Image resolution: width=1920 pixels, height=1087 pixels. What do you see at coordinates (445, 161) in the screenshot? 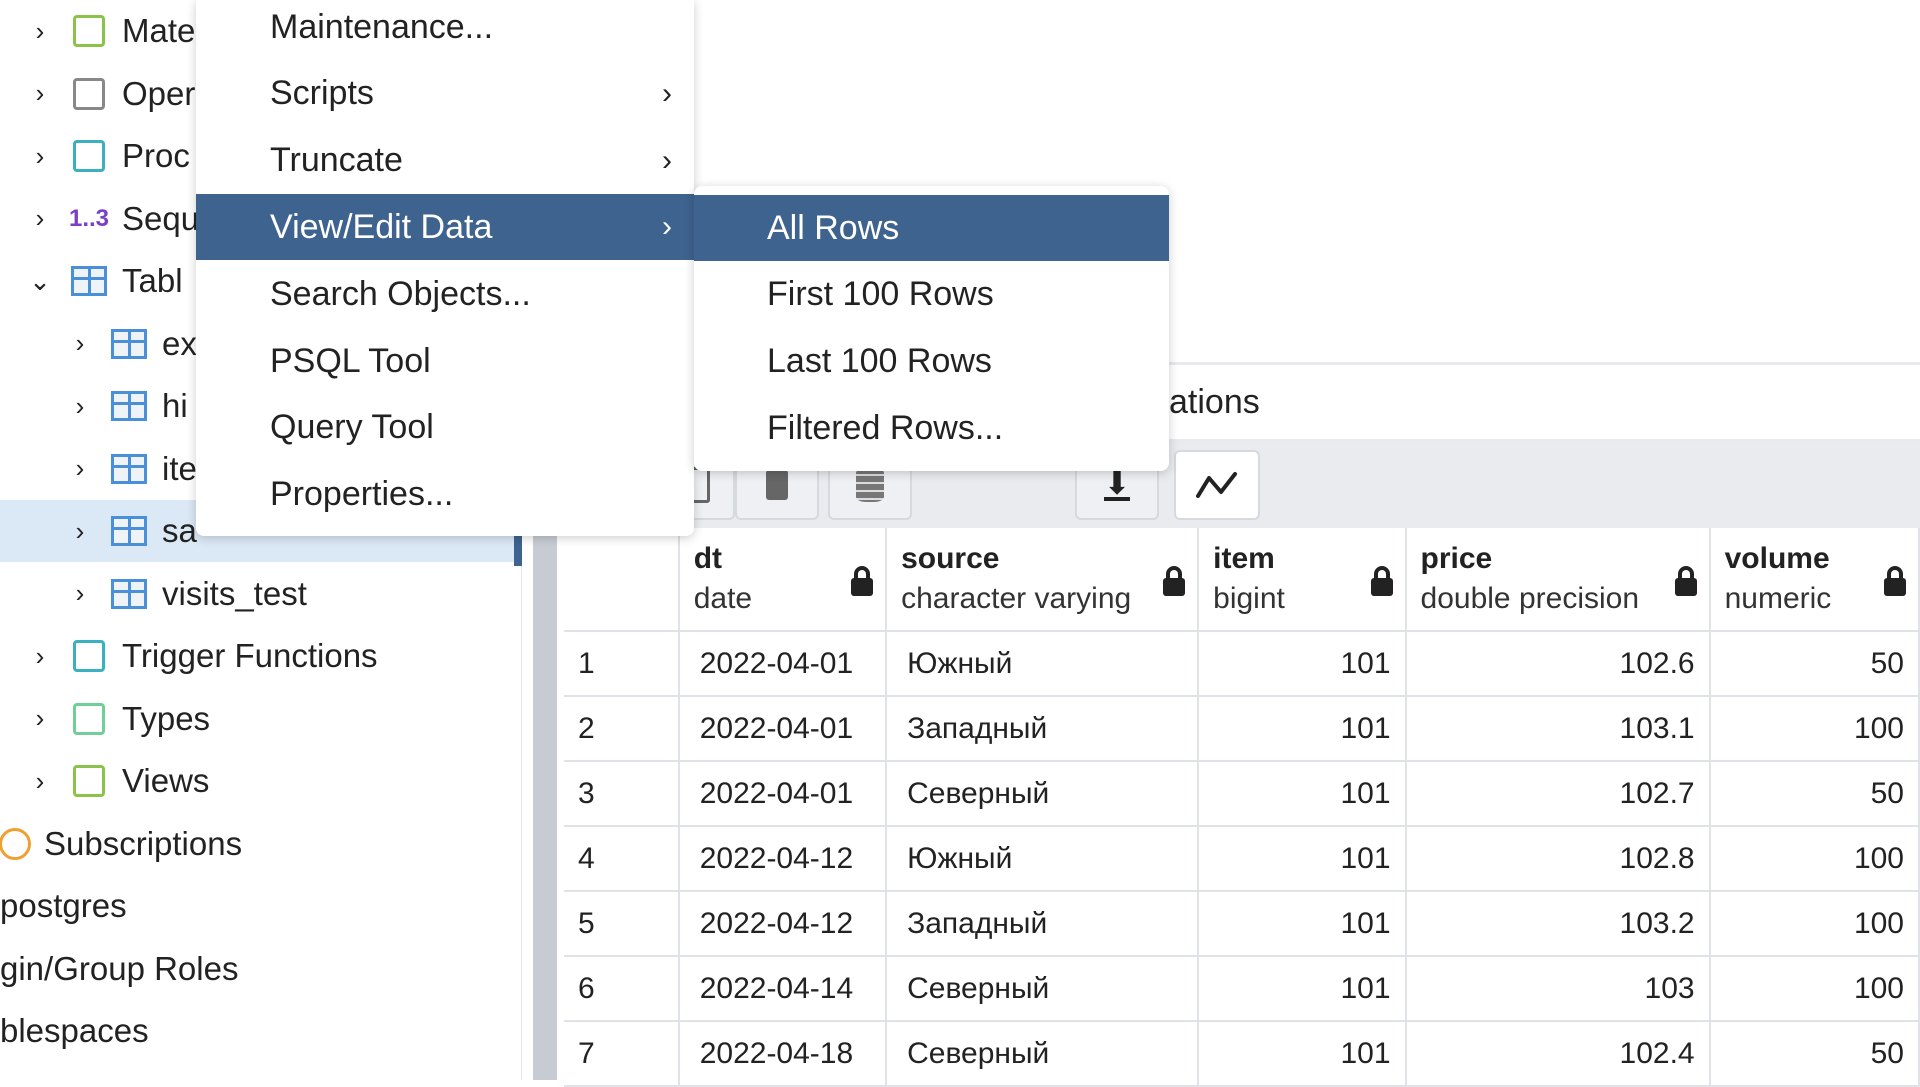
I see `menu-item: Truncate ›` at bounding box center [445, 161].